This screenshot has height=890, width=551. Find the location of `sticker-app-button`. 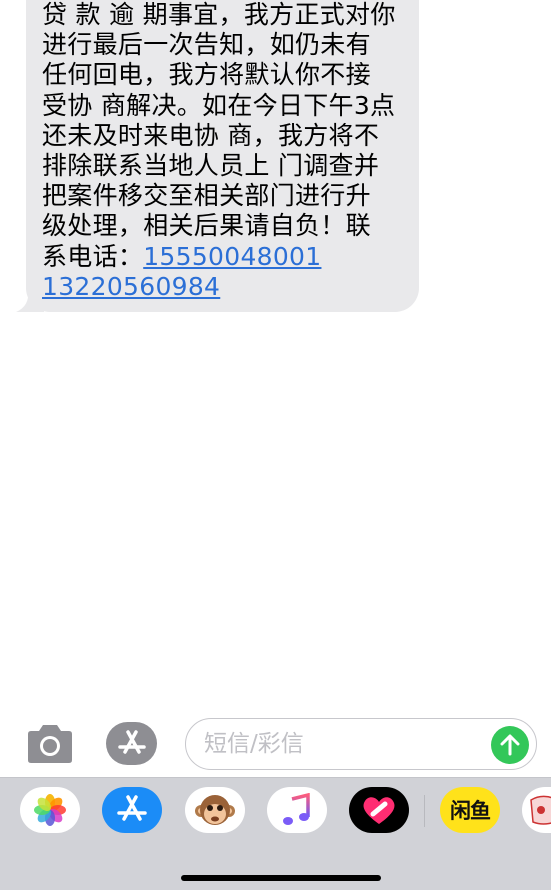

sticker-app-button is located at coordinates (536, 810).